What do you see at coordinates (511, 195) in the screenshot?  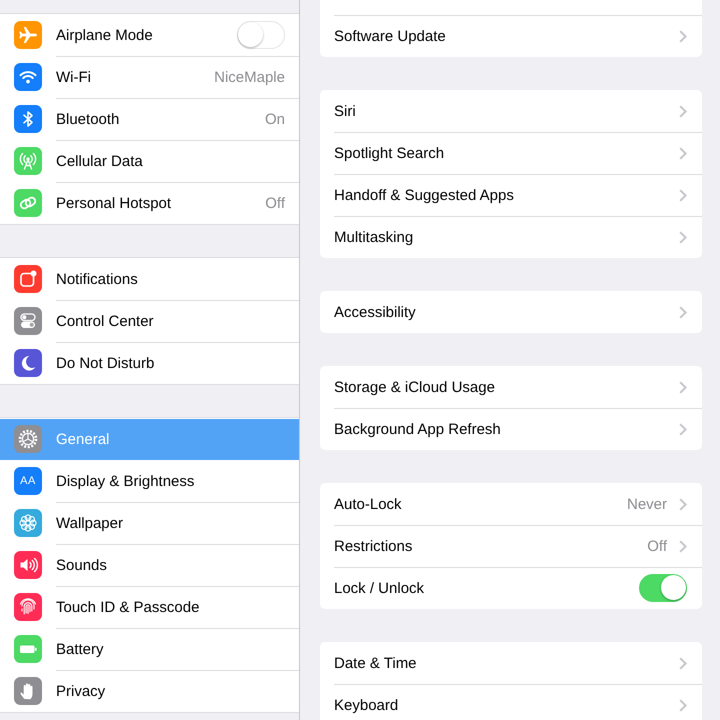 I see `settings-row: Handoff & Suggested Apps` at bounding box center [511, 195].